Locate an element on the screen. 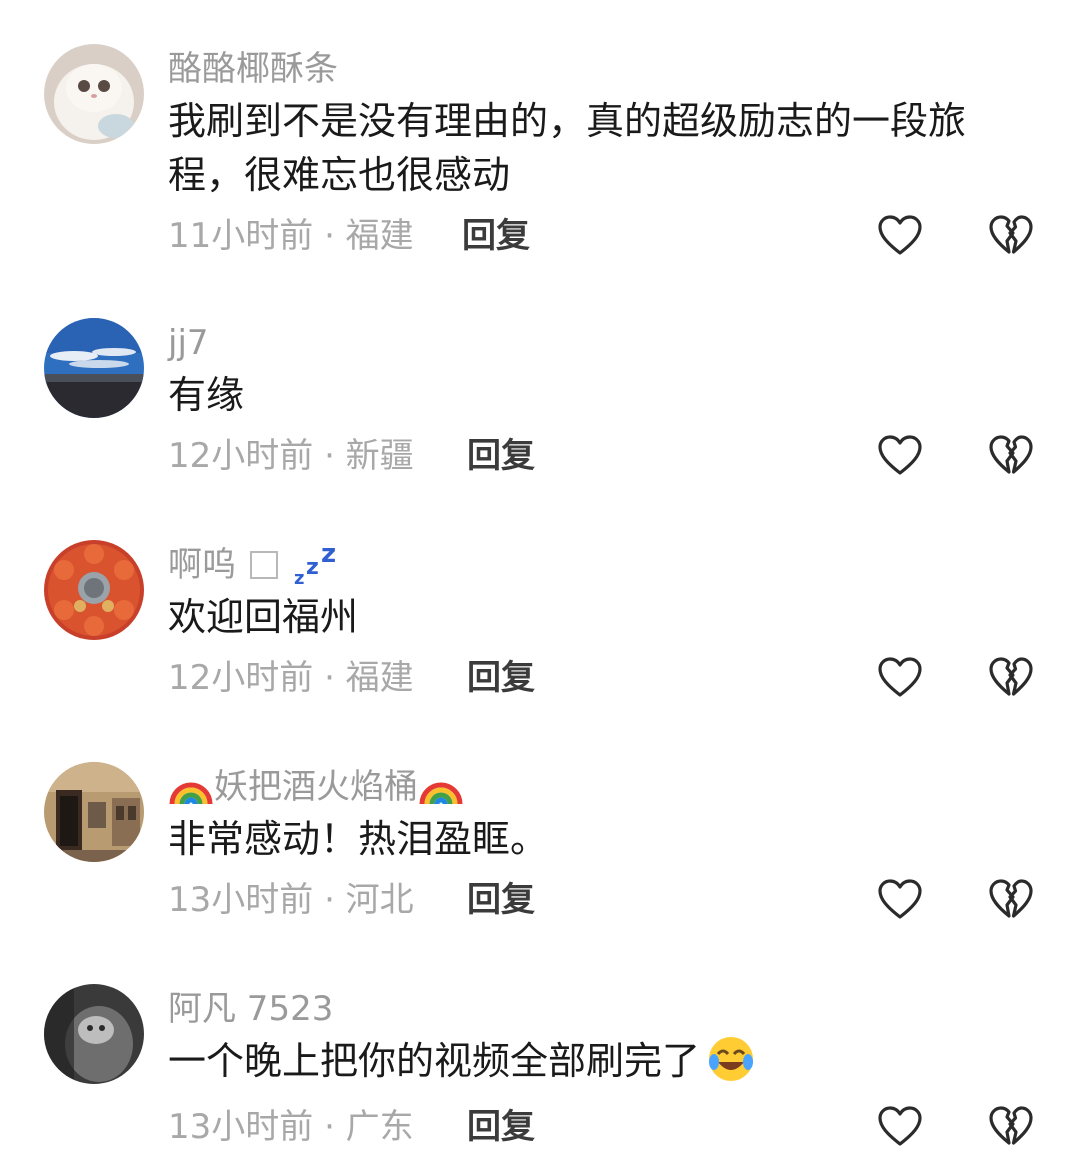 The height and width of the screenshot is (1169, 1080). comment-text: 非常感动！热泪盈眶。 is located at coordinates (358, 839).